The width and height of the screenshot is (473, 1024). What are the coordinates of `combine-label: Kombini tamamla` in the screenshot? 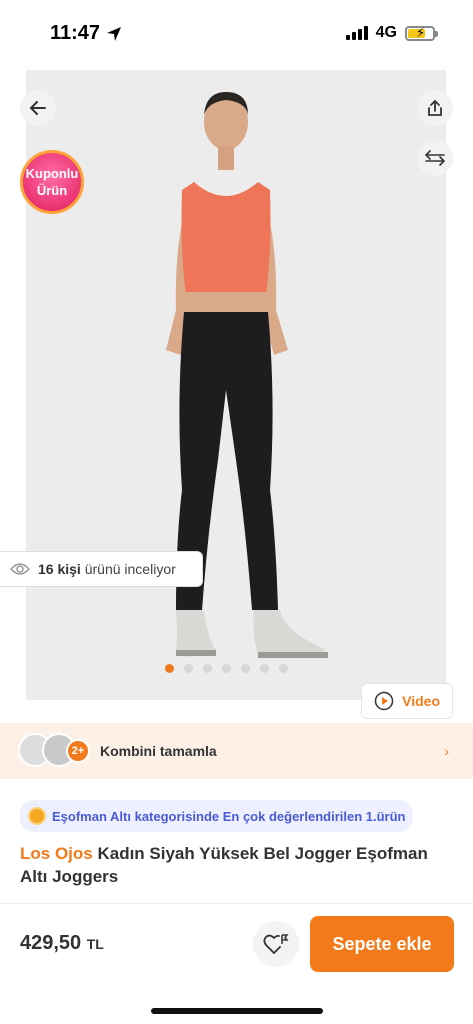 It's located at (158, 751).